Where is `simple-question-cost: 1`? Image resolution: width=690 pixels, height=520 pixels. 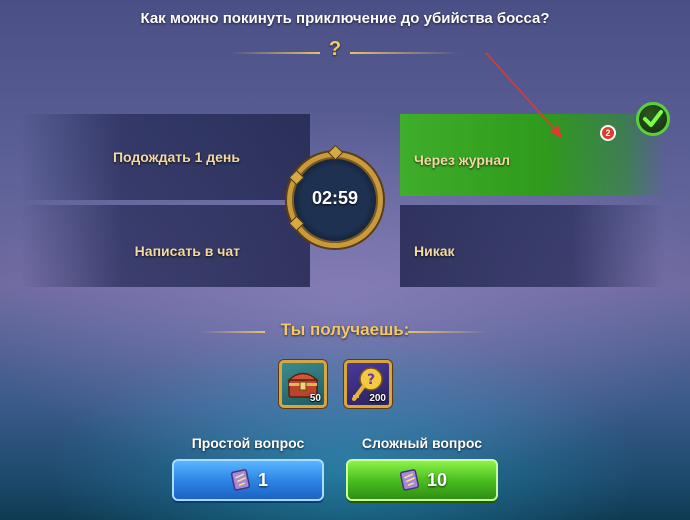
simple-question-cost: 1 is located at coordinates (262, 479).